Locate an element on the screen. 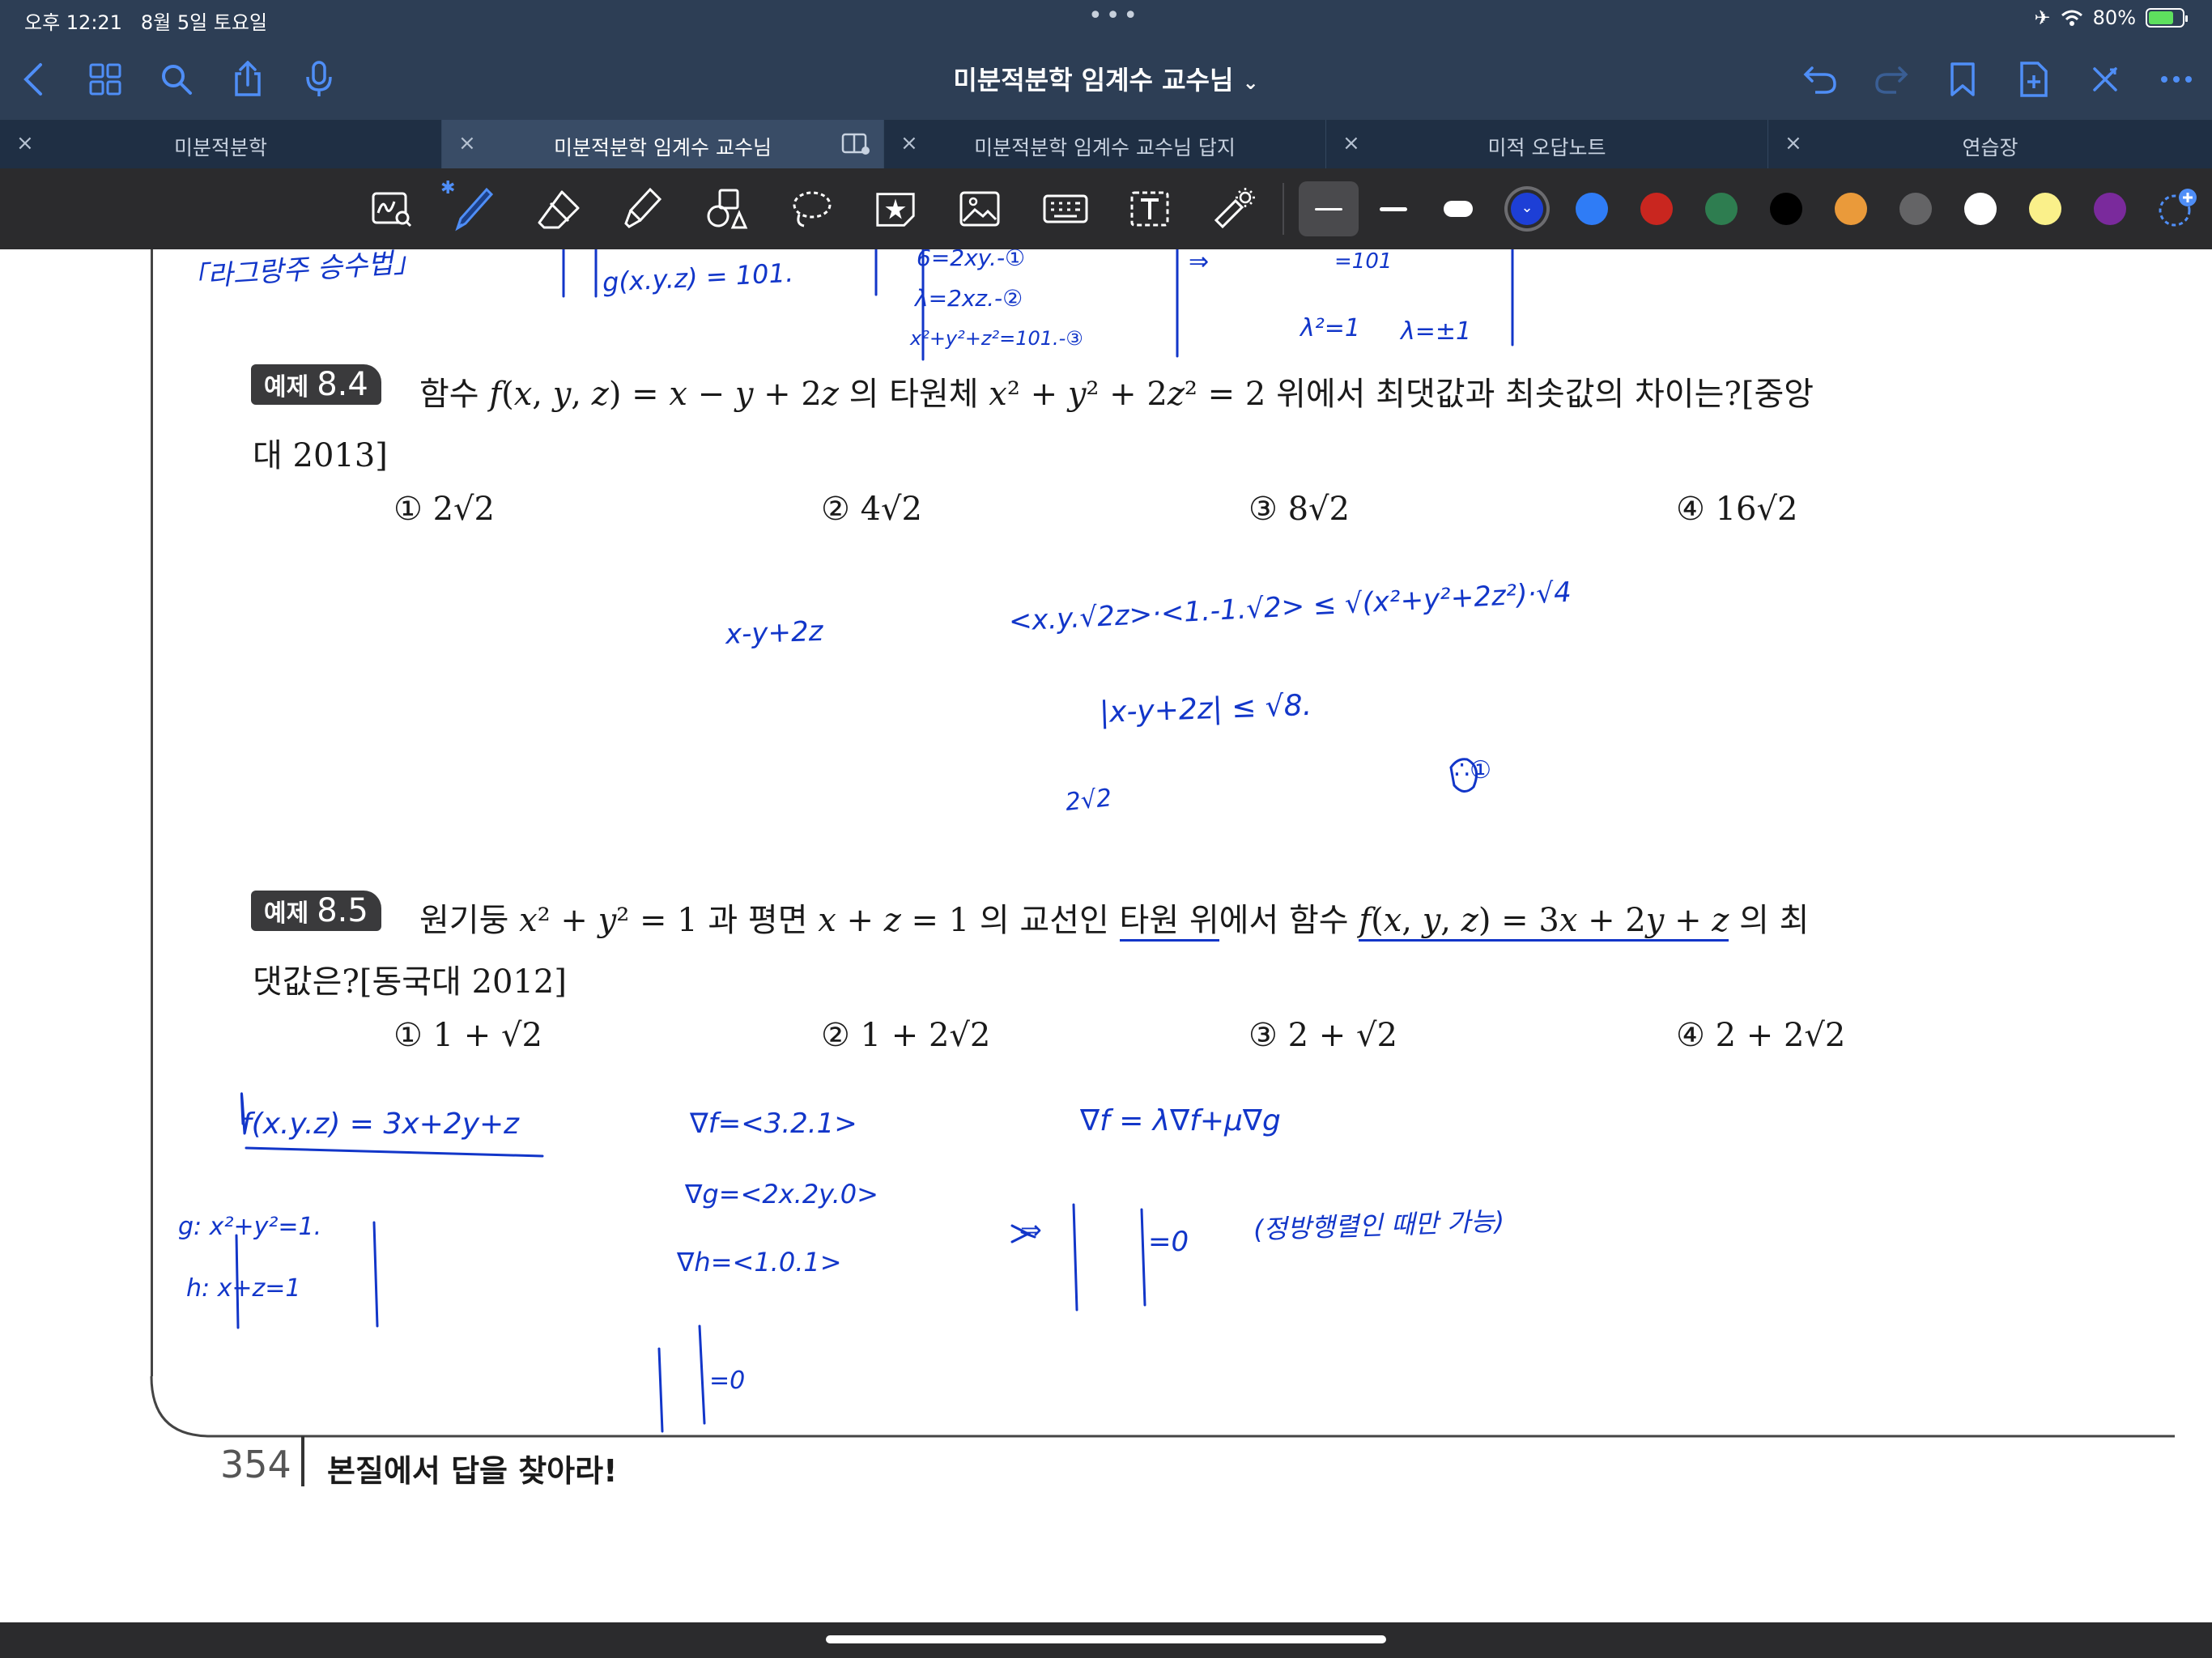 The width and height of the screenshot is (2212, 1658). home-indicator is located at coordinates (1106, 1639).